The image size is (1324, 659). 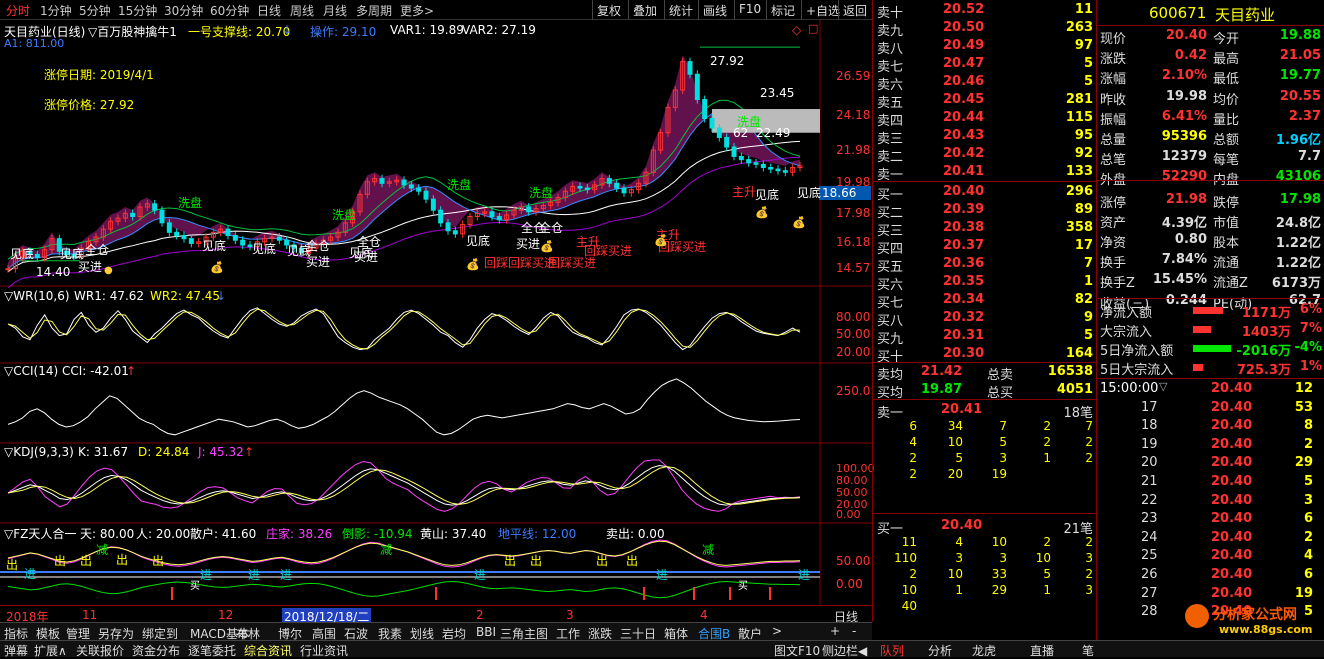 What do you see at coordinates (427, 30) in the screenshot?
I see `var1-label: VAR1: 19.89` at bounding box center [427, 30].